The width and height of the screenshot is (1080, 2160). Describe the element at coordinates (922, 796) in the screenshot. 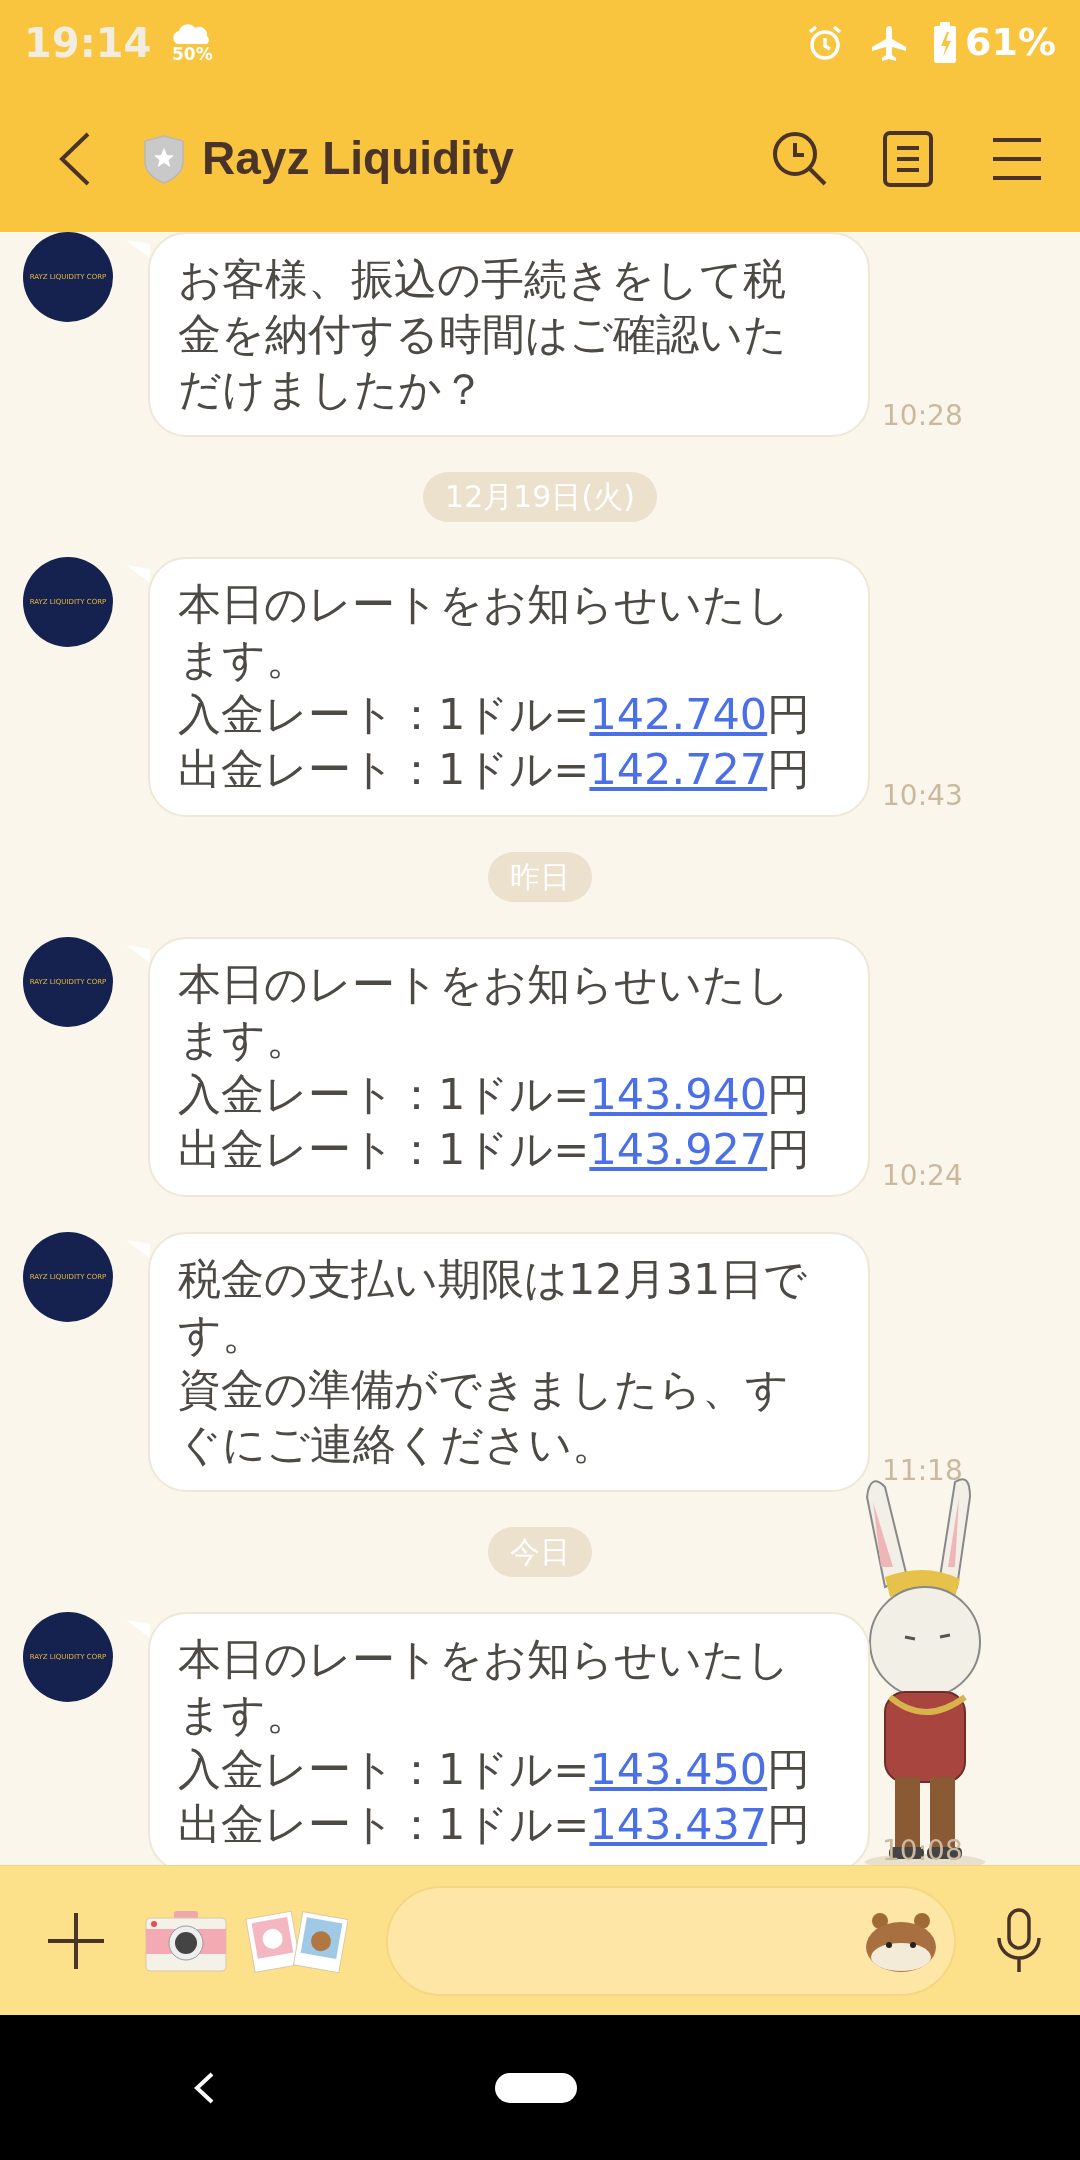

I see `message-time: 10:43` at that location.